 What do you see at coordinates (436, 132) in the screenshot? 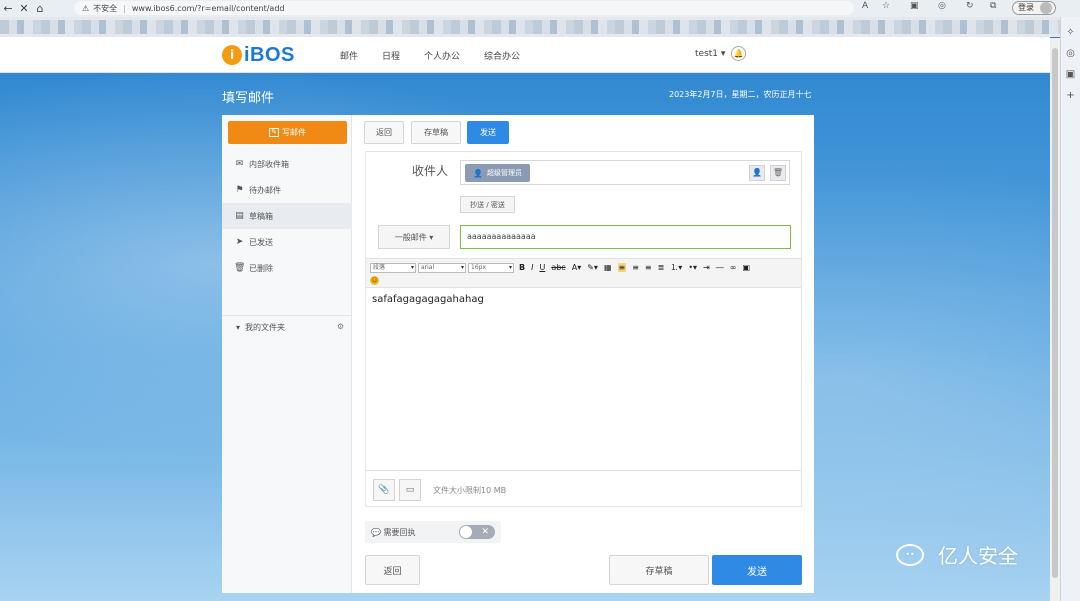
I see `save-draft-button-top: 存草稿` at bounding box center [436, 132].